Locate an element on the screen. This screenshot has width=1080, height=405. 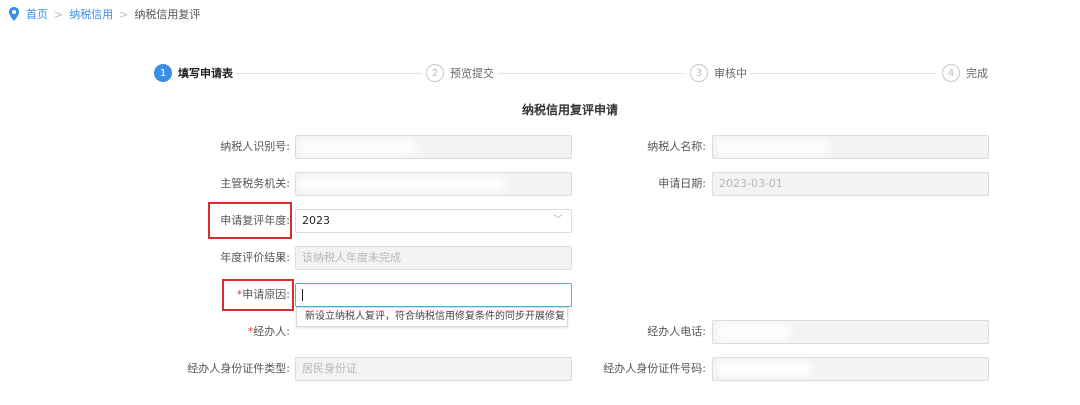
step-label: 审核中 is located at coordinates (730, 73).